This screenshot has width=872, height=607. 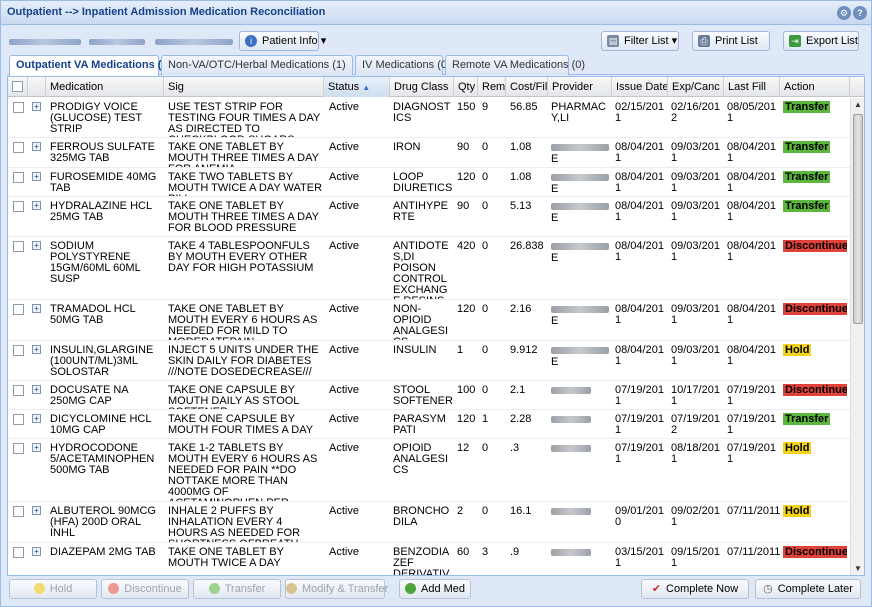 I want to click on scroll-up-icon: ▲, so click(x=858, y=105).